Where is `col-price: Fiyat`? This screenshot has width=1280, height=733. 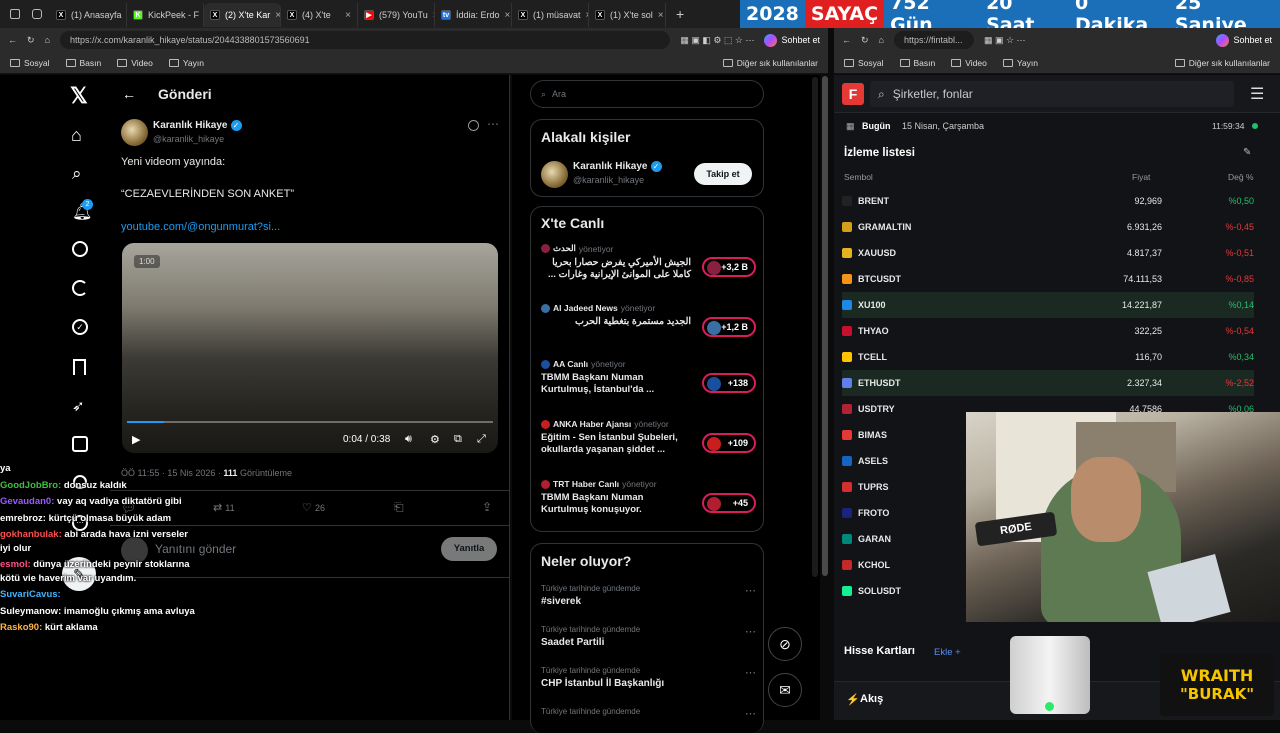
col-price: Fiyat is located at coordinates (1141, 177).